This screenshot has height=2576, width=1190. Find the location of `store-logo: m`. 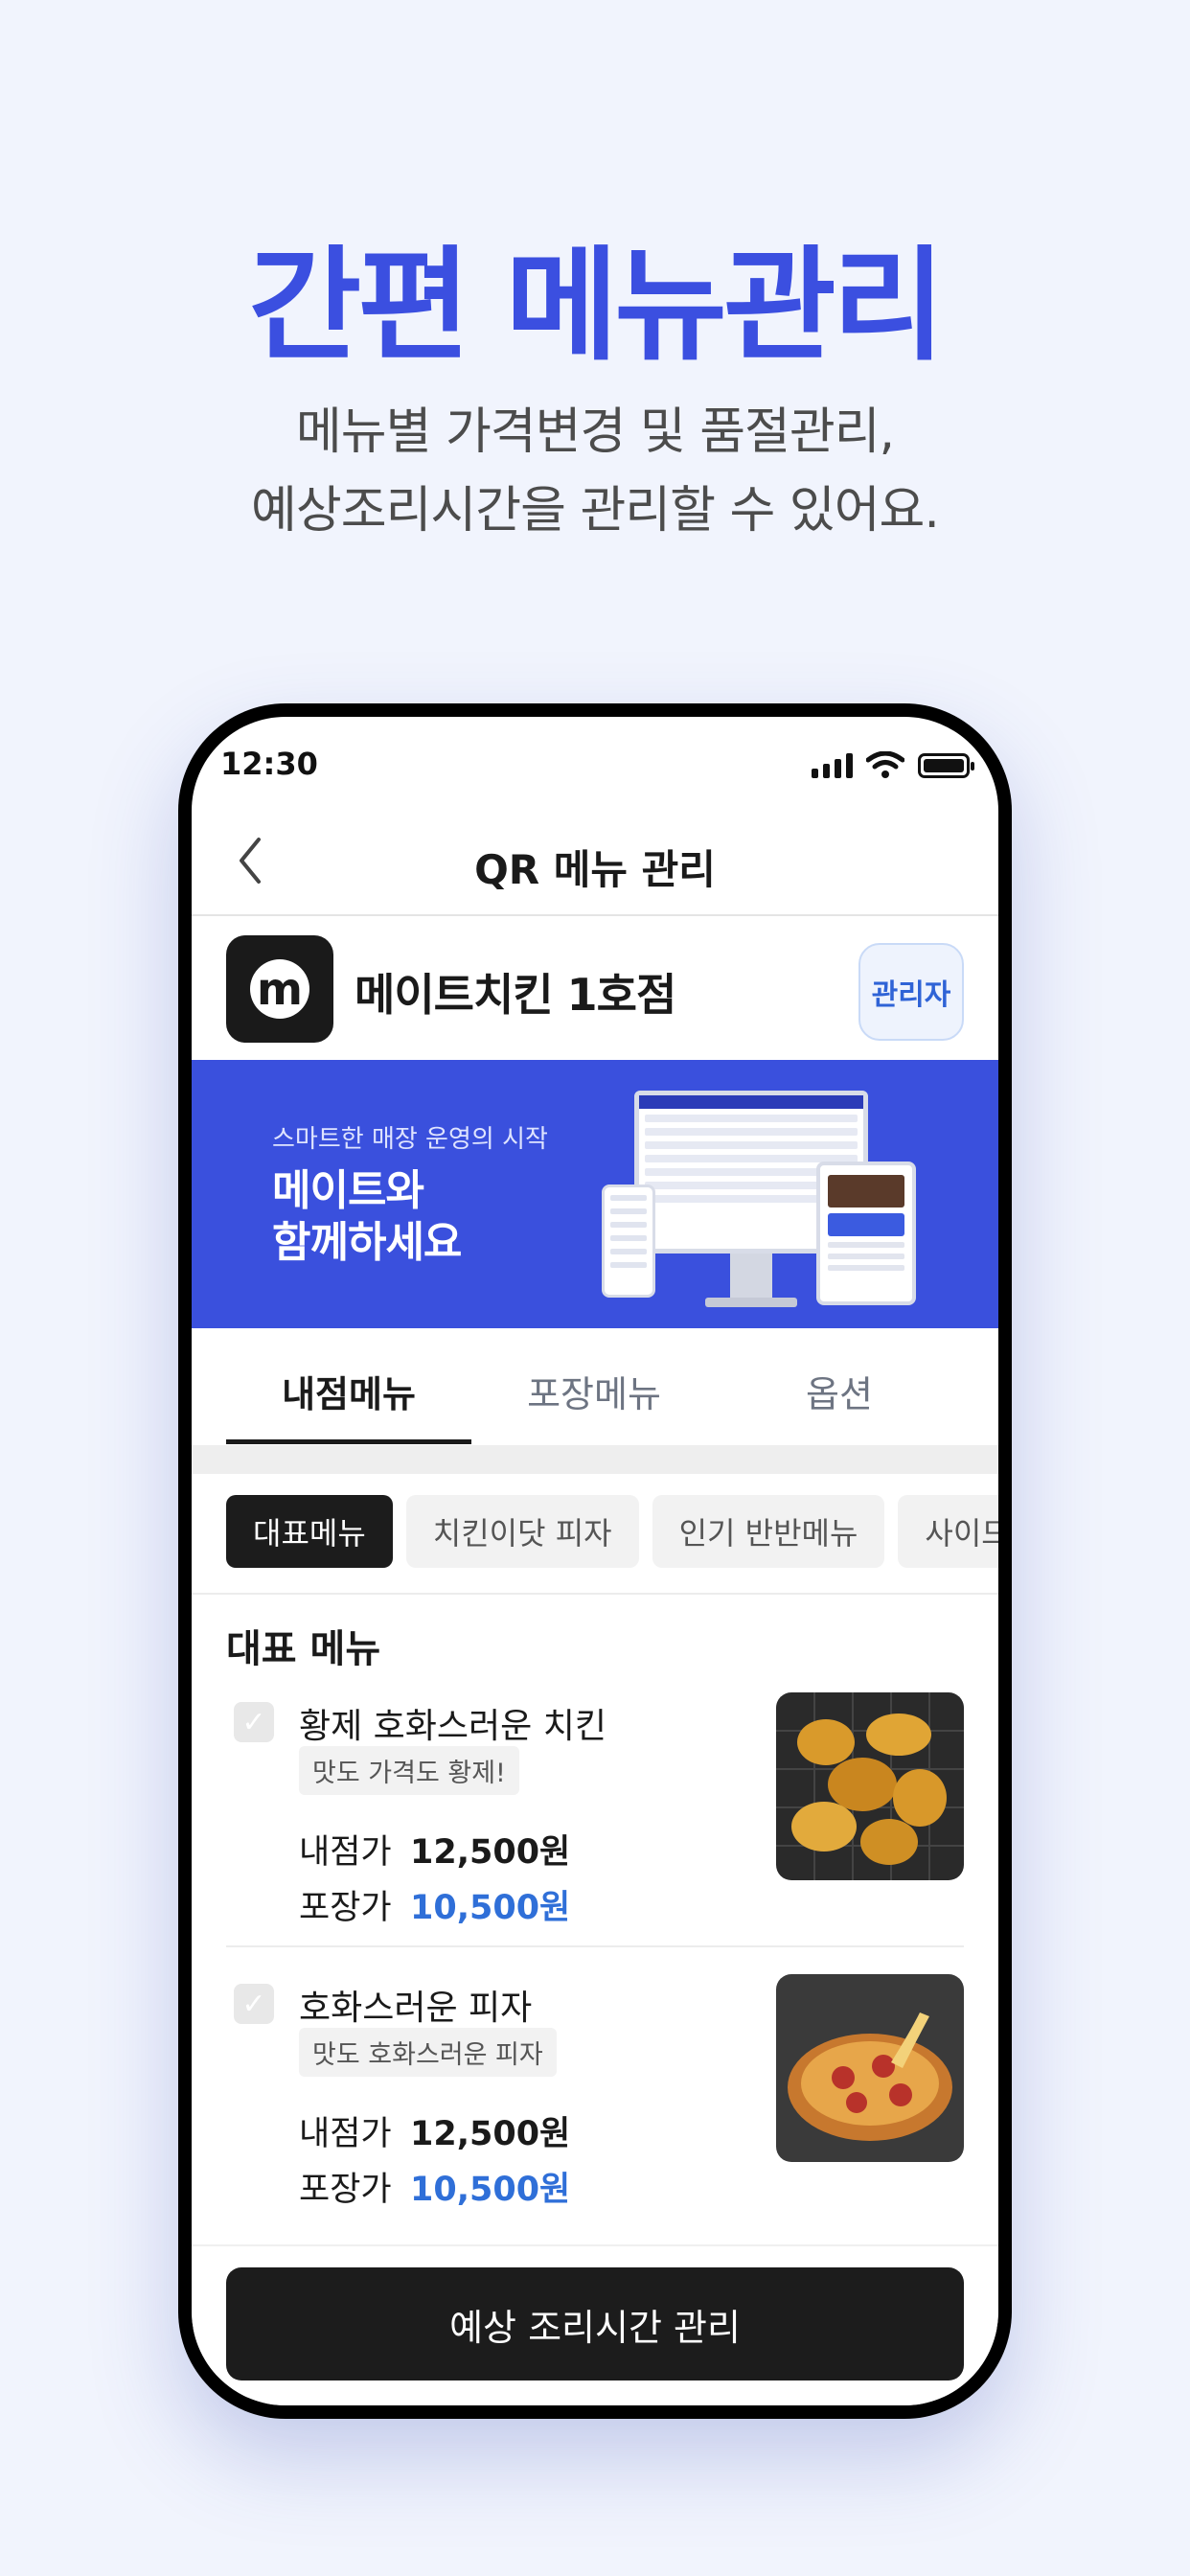

store-logo: m is located at coordinates (279, 989).